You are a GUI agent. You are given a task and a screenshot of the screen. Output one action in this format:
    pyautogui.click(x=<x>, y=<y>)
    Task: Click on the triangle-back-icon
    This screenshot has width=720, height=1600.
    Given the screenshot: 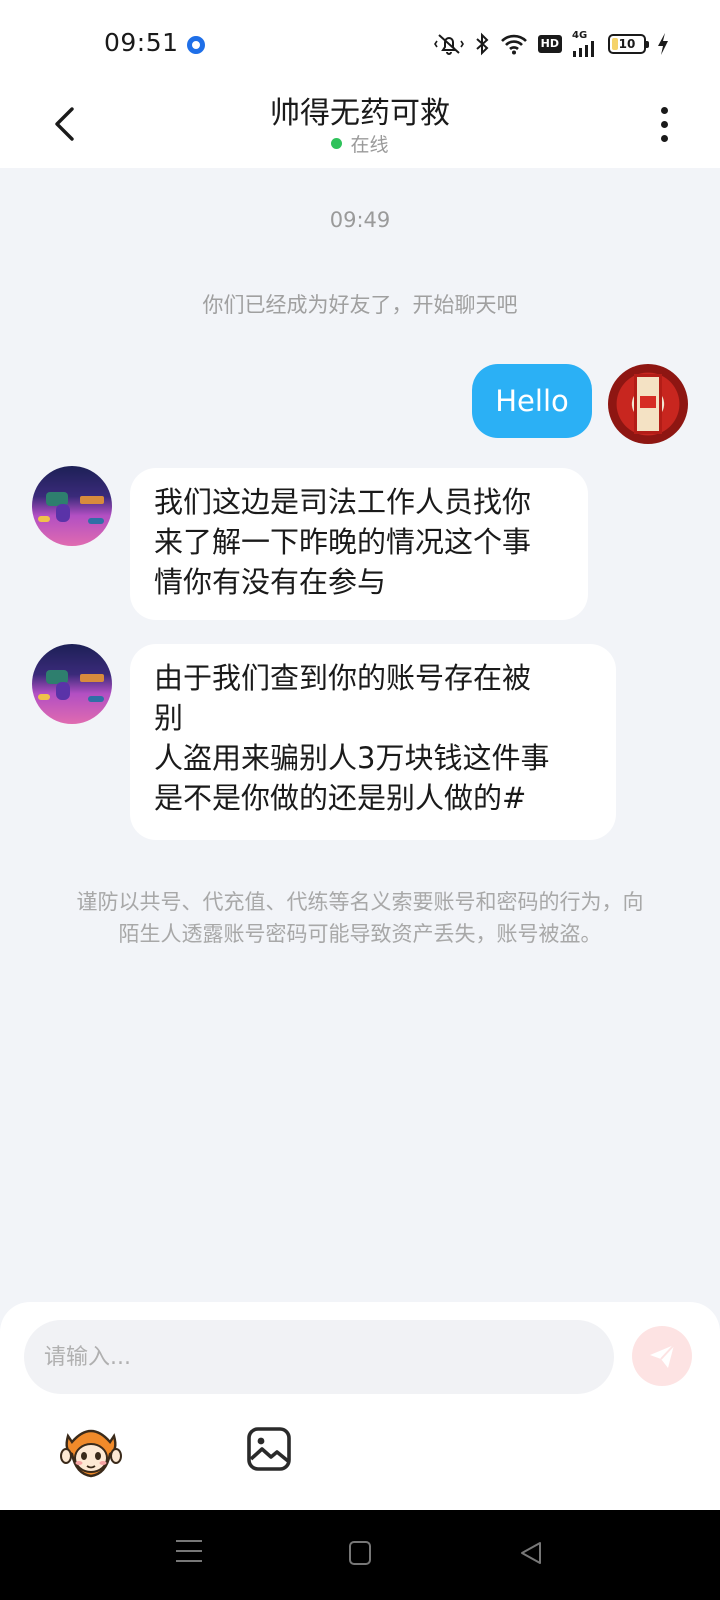 What is the action you would take?
    pyautogui.click(x=531, y=1553)
    